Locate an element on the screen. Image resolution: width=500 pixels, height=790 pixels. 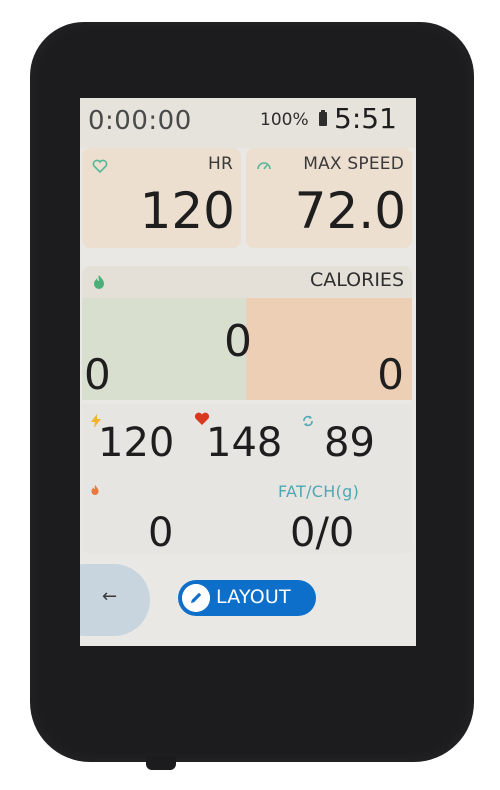
cadence-value: 89 is located at coordinates (349, 443).